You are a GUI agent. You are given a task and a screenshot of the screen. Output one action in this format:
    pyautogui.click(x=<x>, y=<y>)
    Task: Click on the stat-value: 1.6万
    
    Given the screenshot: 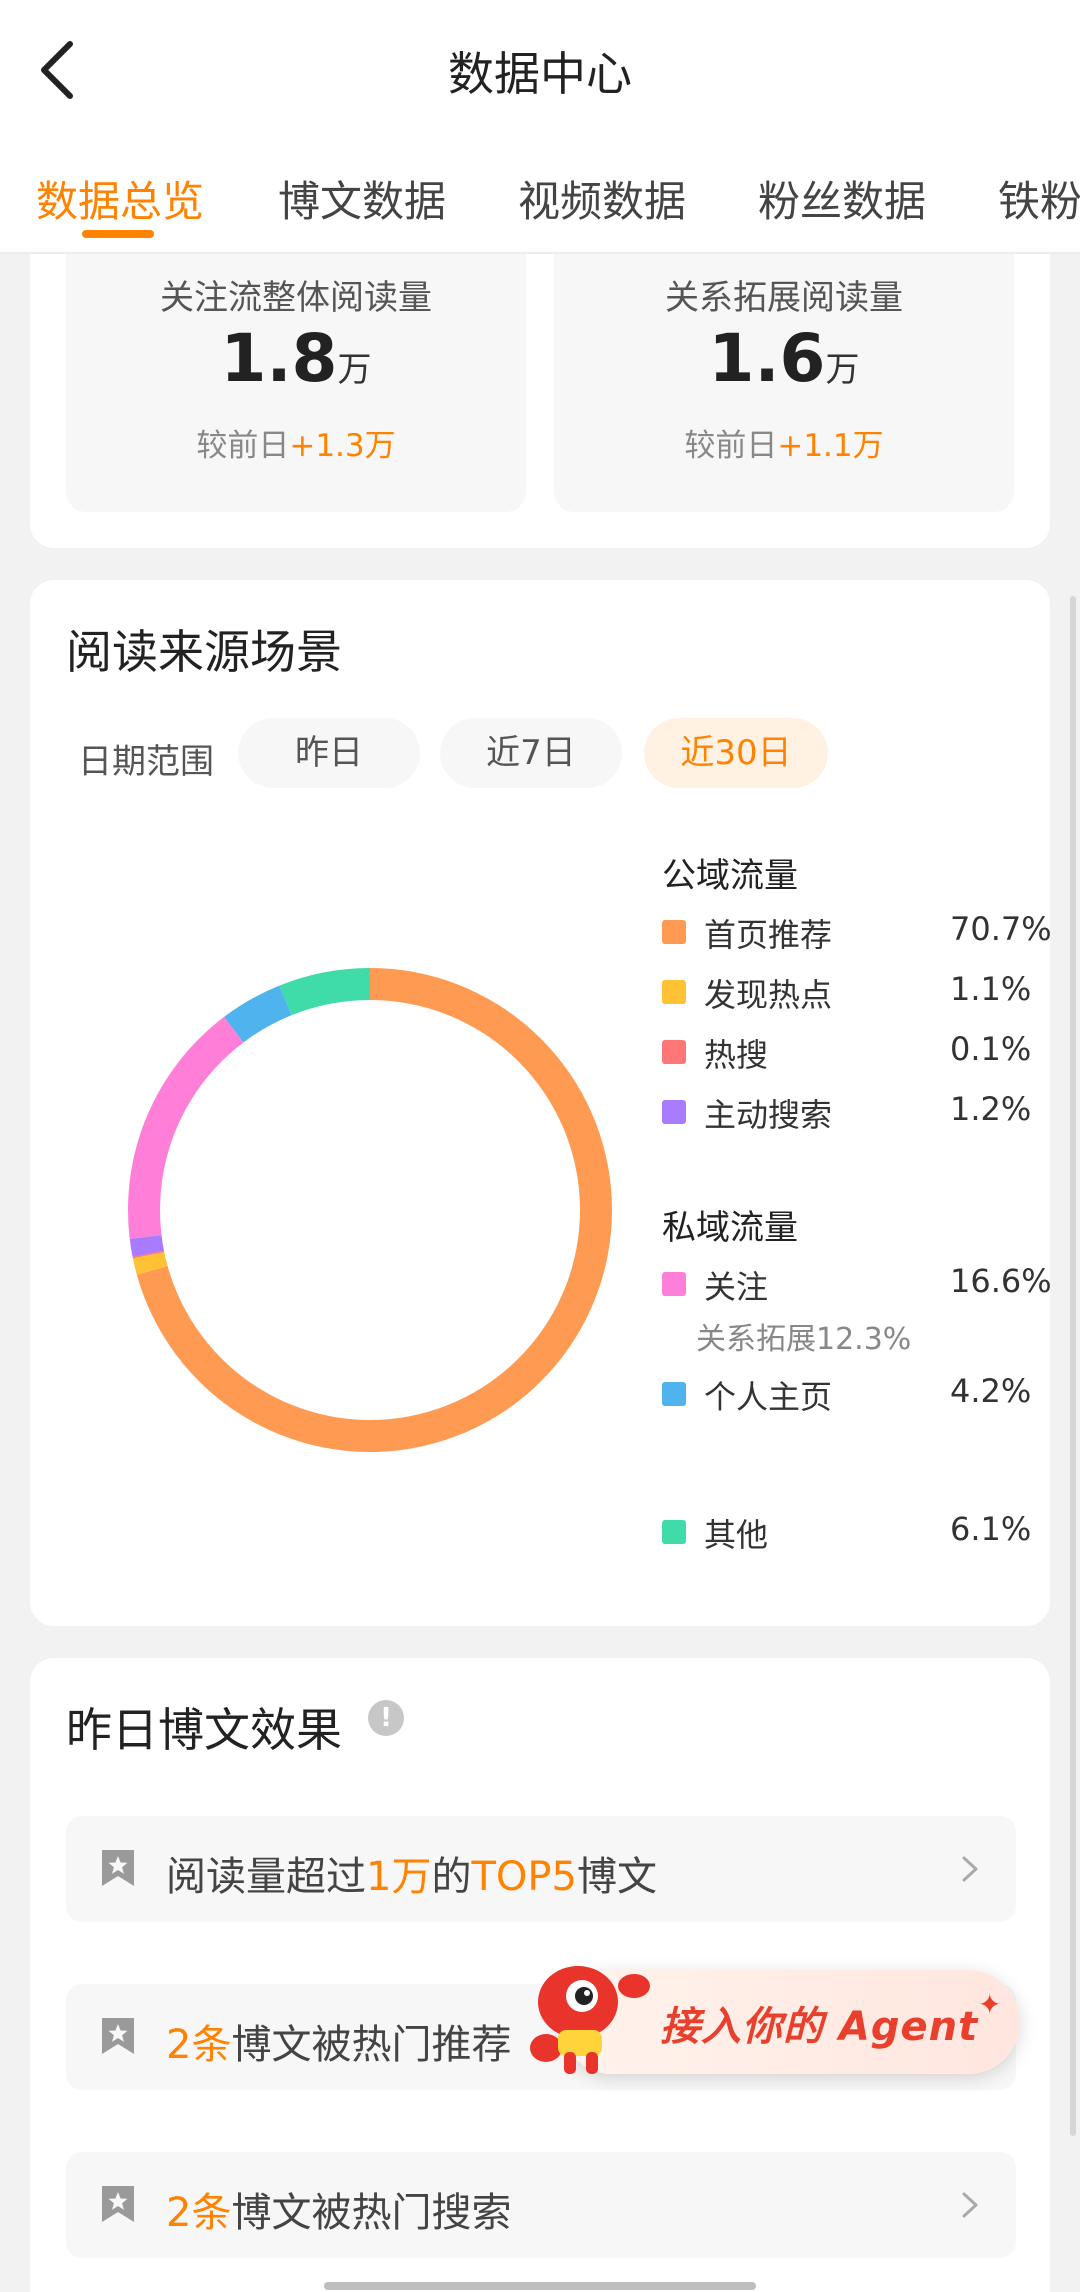 What is the action you would take?
    pyautogui.click(x=784, y=358)
    